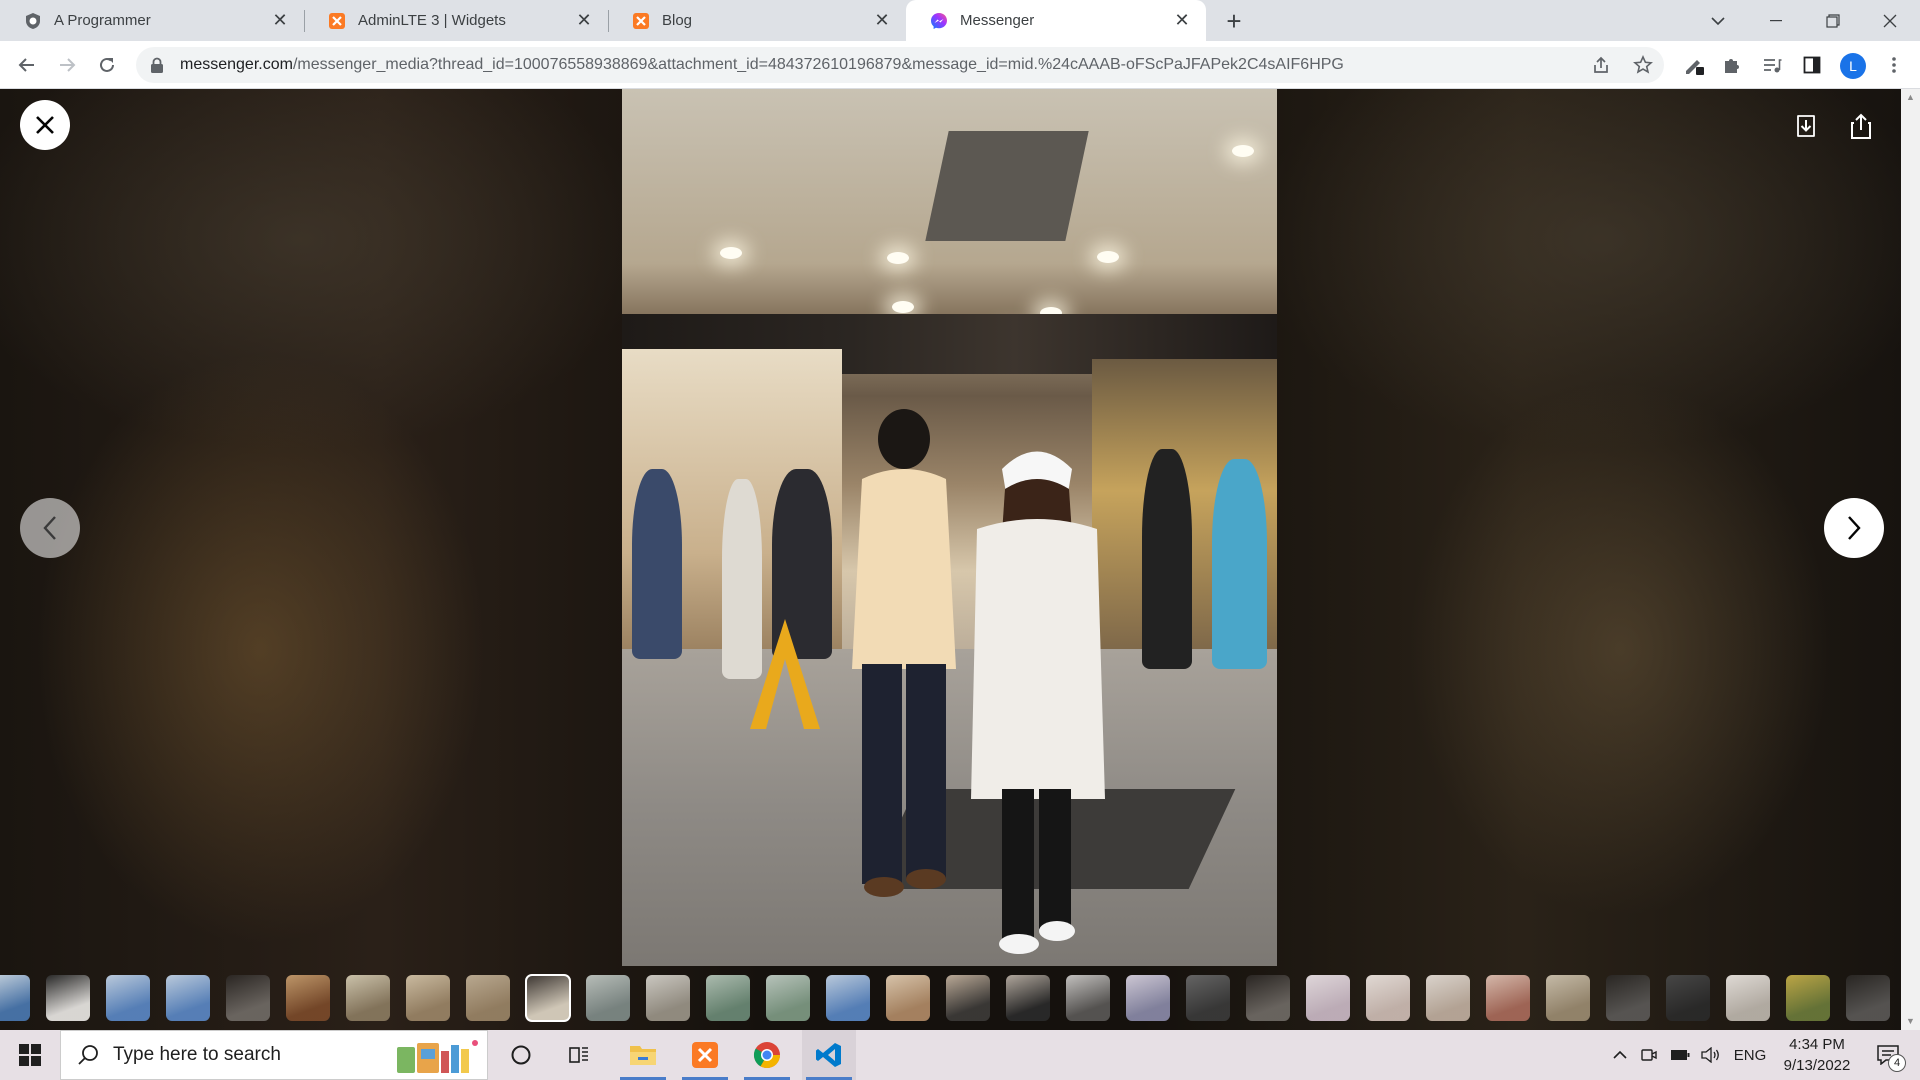 This screenshot has width=1920, height=1080. I want to click on page-scrollbar: ▲ ▼, so click(1910, 559).